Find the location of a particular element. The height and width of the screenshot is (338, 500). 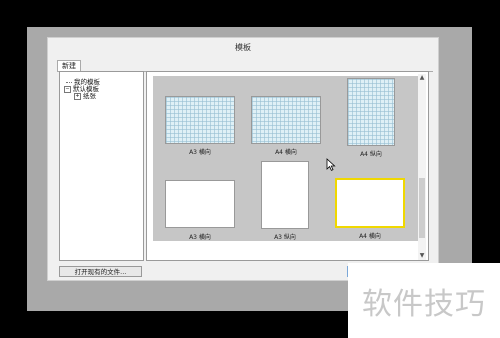

template-label: A4 纵向 is located at coordinates (371, 154).